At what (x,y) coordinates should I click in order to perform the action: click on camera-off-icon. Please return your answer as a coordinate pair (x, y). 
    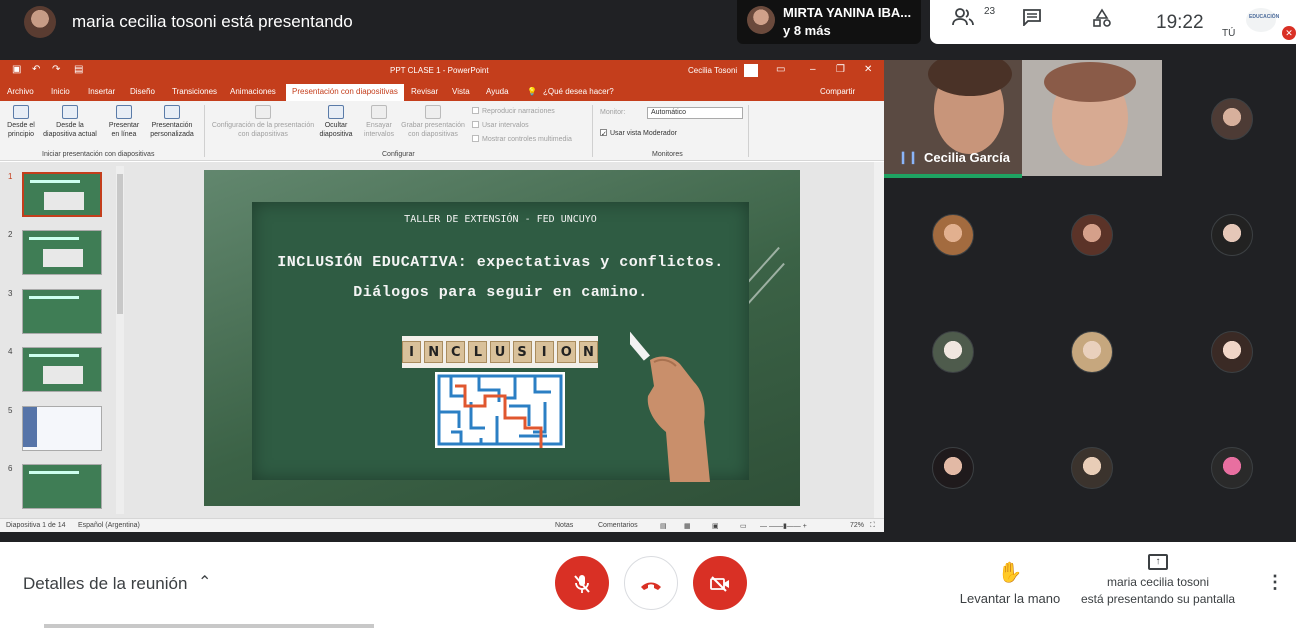
    Looking at the image, I should click on (719, 584).